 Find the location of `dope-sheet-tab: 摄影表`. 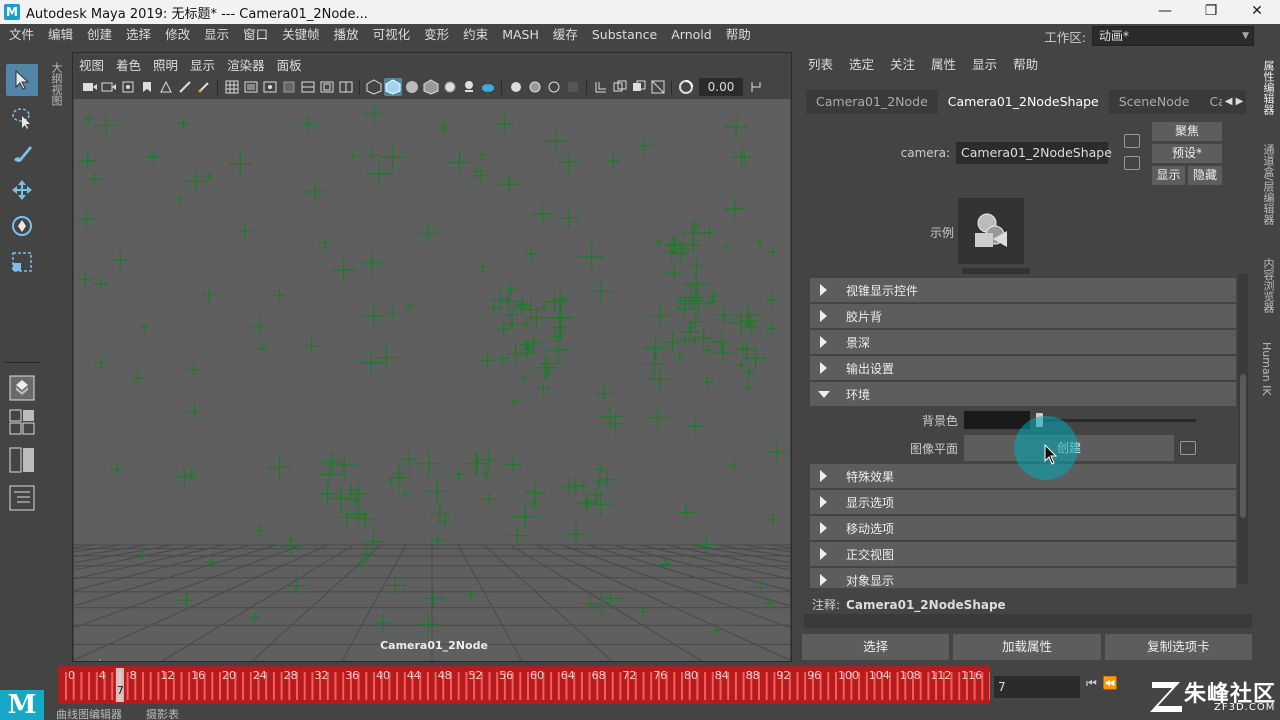

dope-sheet-tab: 摄影表 is located at coordinates (162, 713).